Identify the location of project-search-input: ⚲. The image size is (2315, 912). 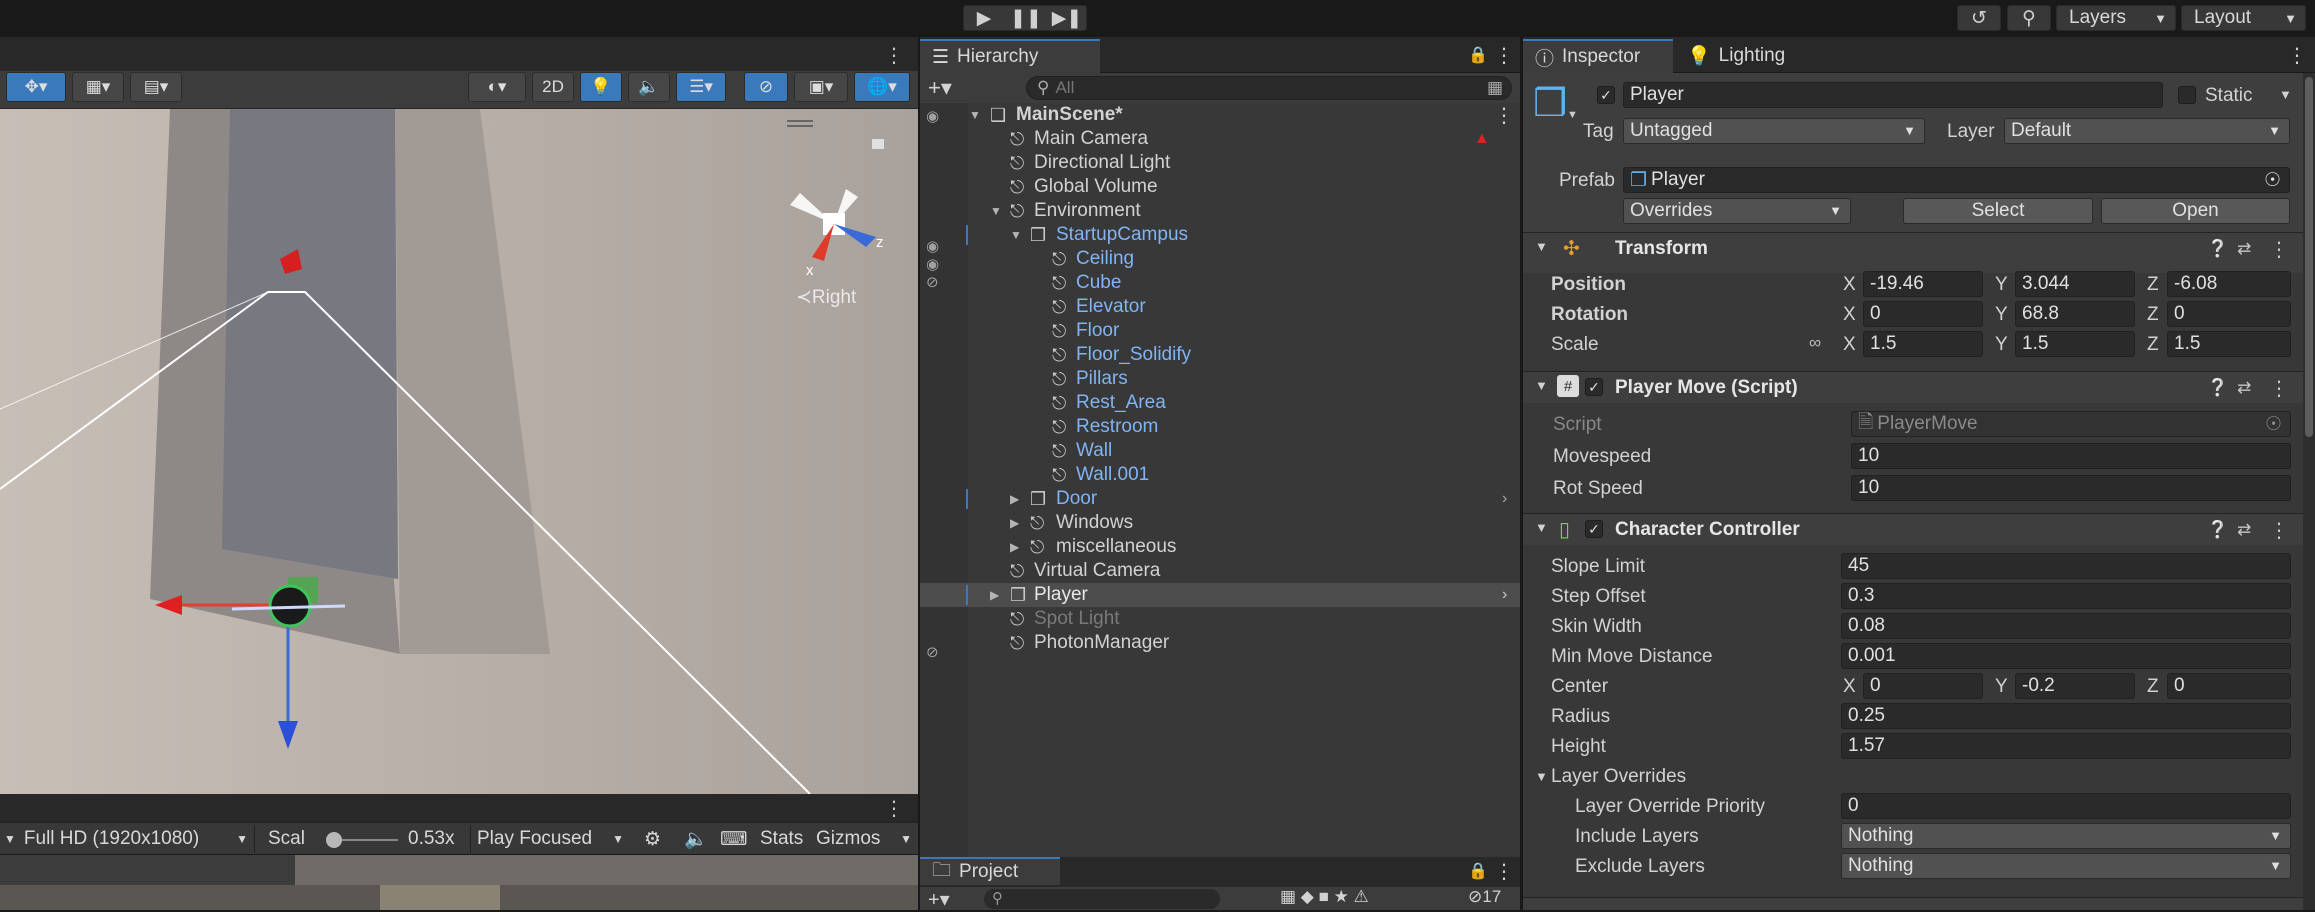
(1102, 899).